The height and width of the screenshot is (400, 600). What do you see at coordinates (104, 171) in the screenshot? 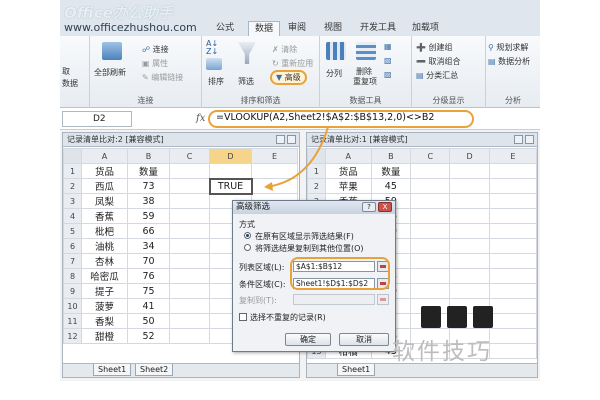
I see `cell: 货品` at bounding box center [104, 171].